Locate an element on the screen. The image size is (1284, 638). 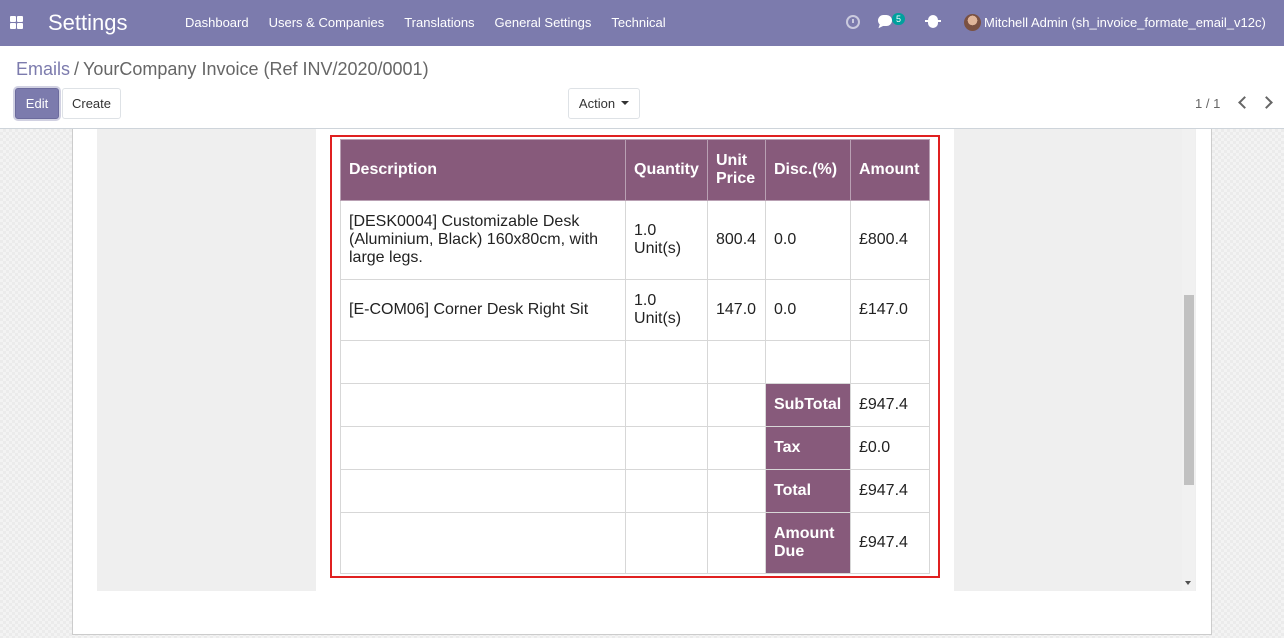
breadcrumb-emails-link: Emails is located at coordinates (43, 69).